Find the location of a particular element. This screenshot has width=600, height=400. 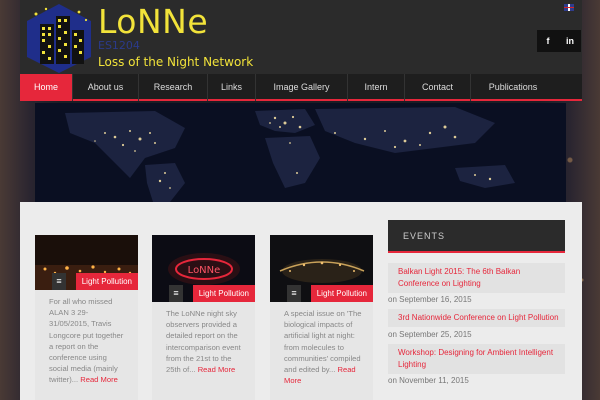

site-code: ES1204 is located at coordinates (119, 45).